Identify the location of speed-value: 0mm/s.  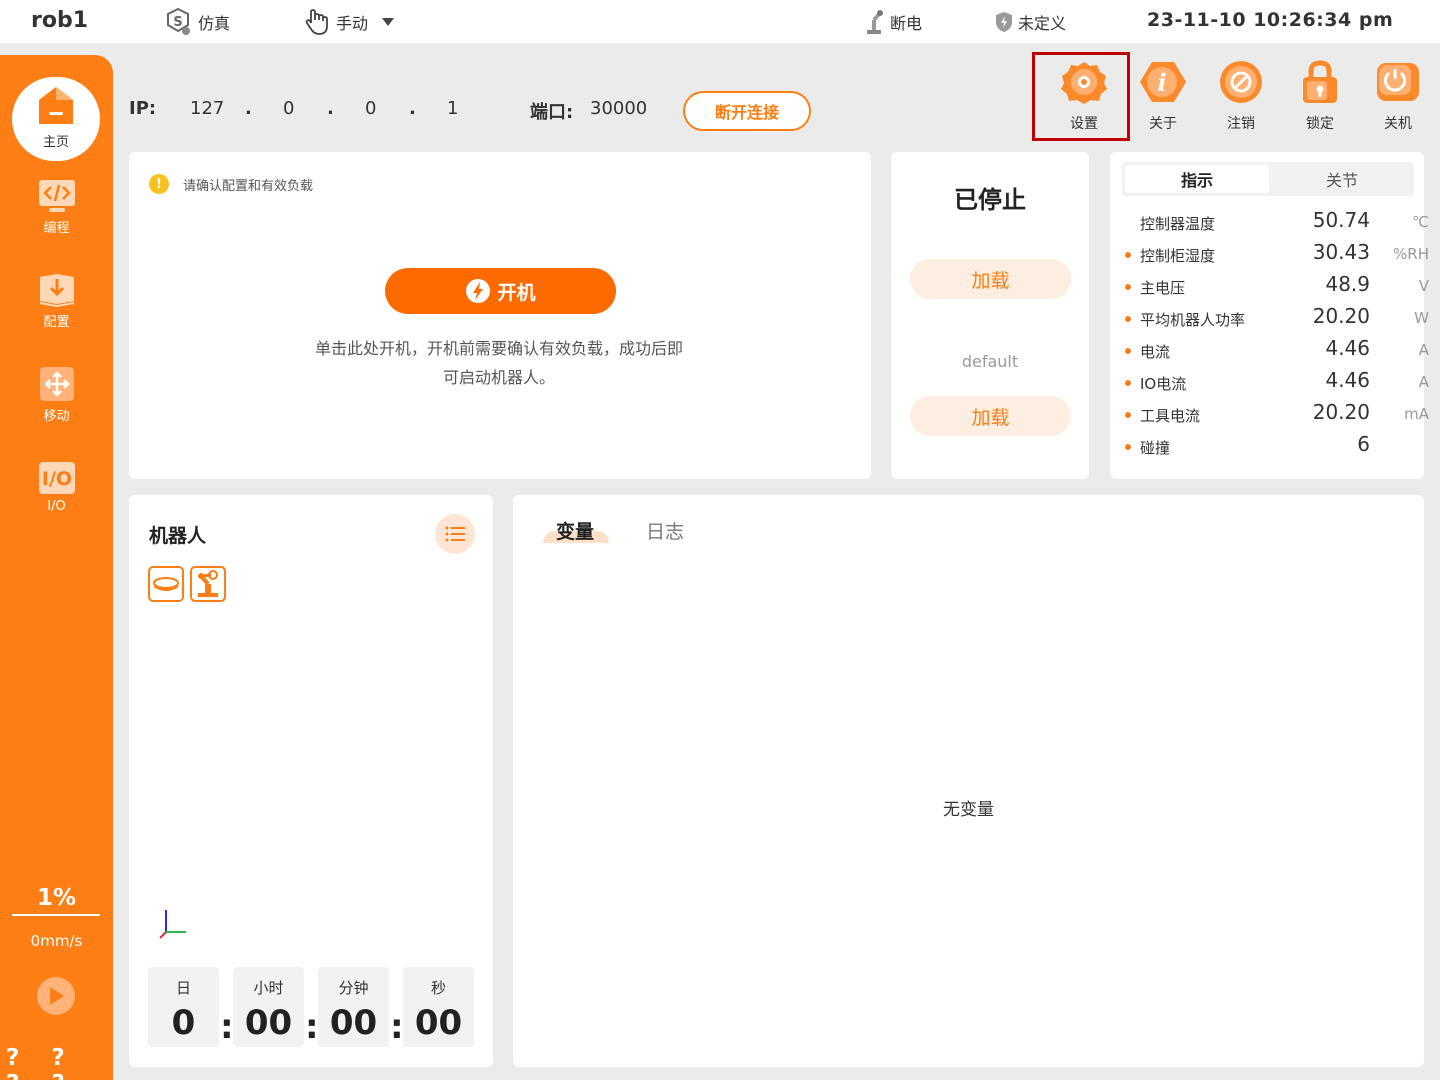
(56, 941).